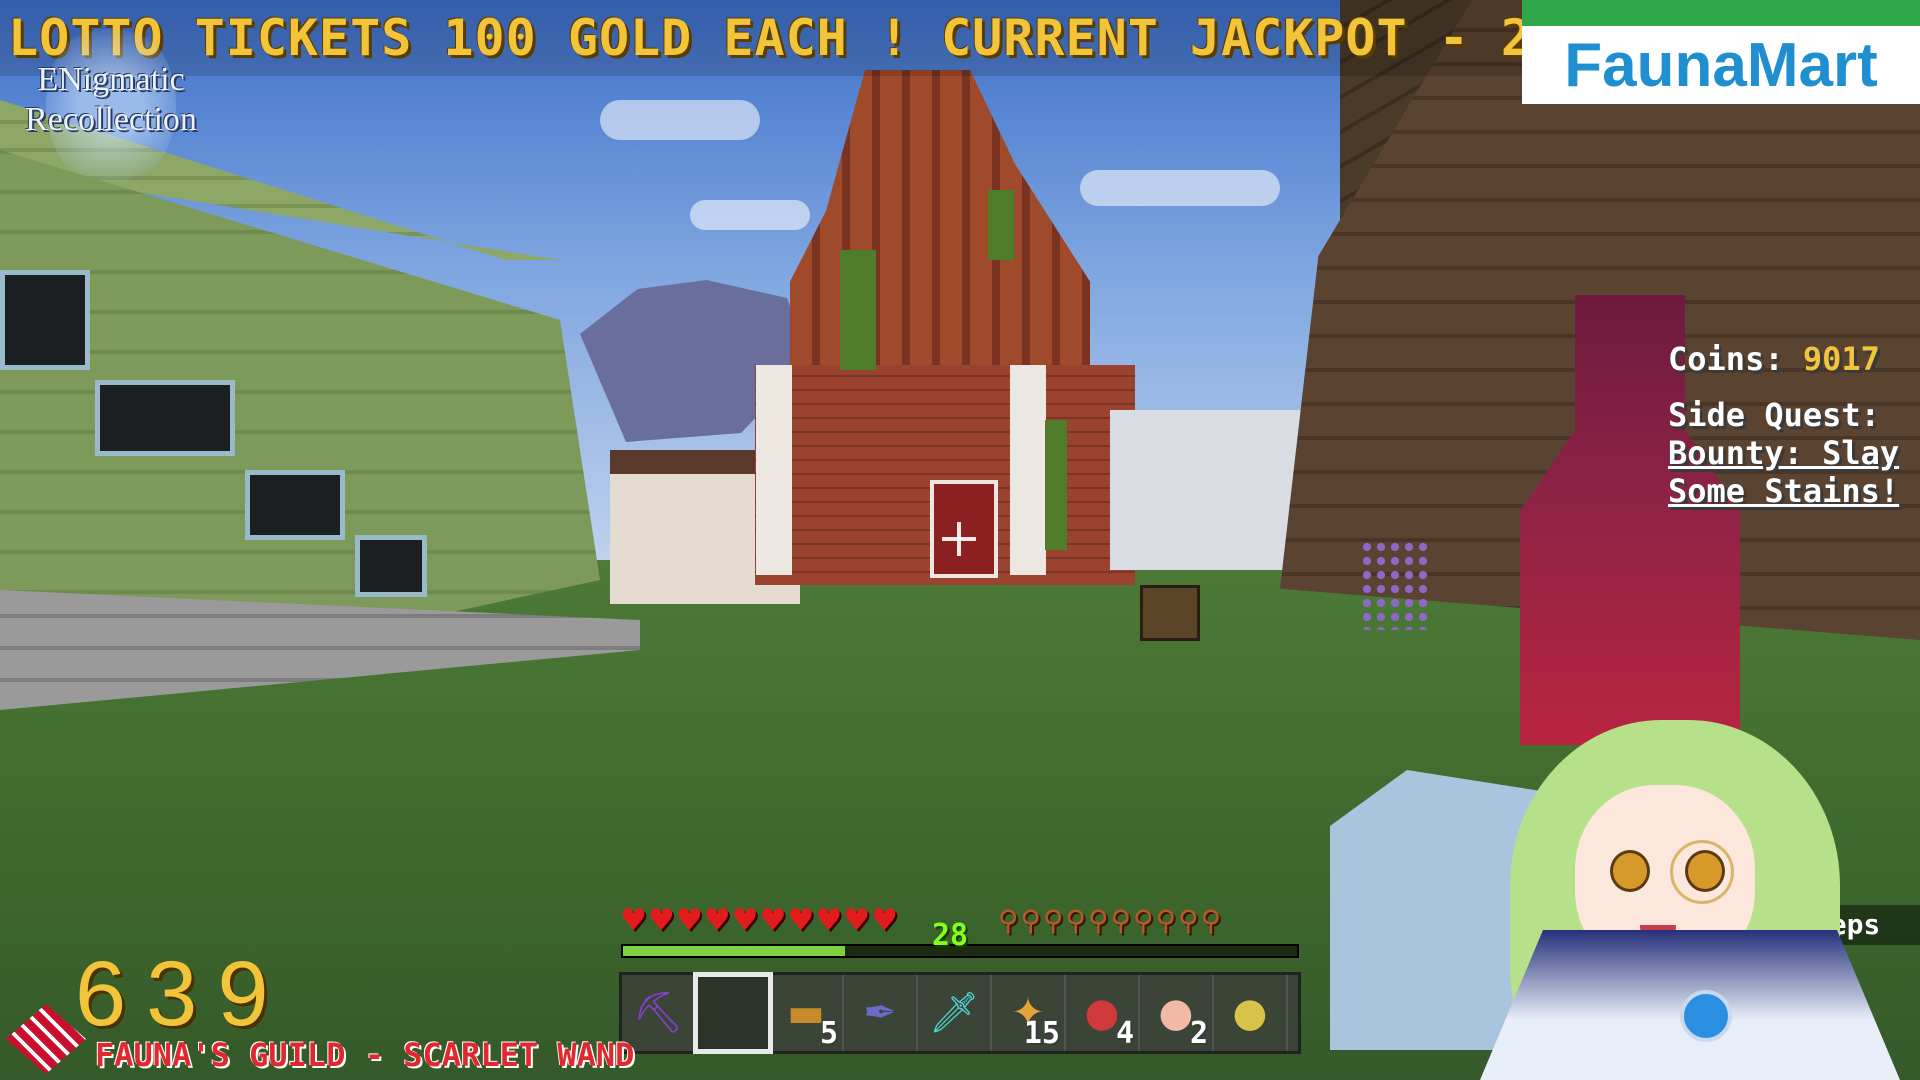 Image resolution: width=1920 pixels, height=1080 pixels. Describe the element at coordinates (1721, 65) in the screenshot. I see `brand-name: FaunaMart` at that location.